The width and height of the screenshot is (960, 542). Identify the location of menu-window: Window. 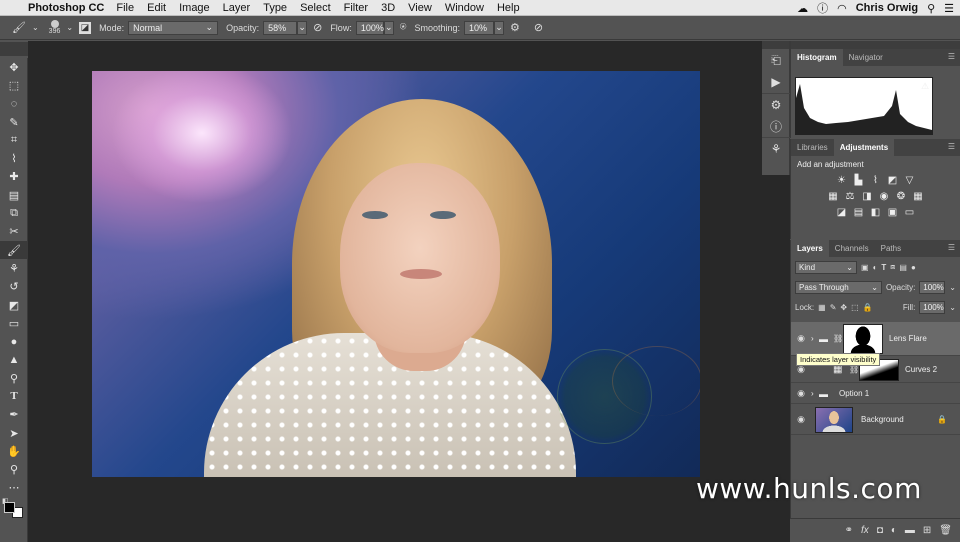
(464, 8).